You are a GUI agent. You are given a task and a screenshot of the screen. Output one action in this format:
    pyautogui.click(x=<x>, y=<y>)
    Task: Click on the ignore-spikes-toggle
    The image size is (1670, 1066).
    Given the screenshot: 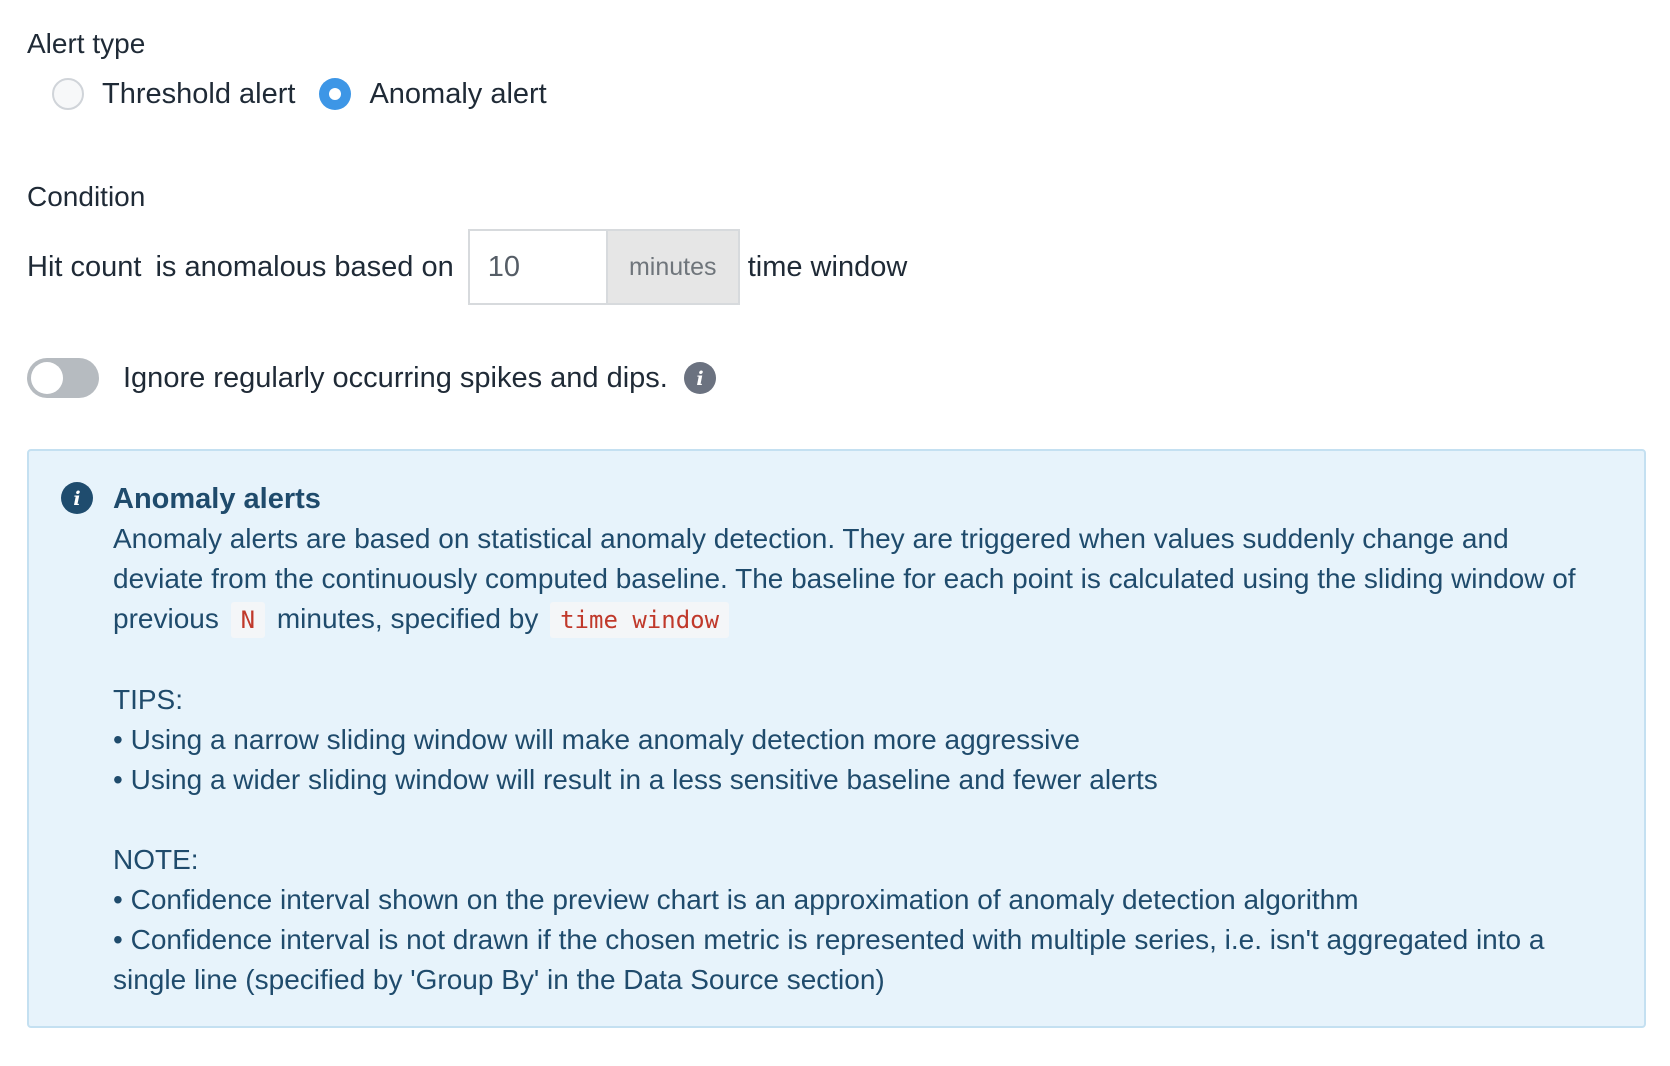 What is the action you would take?
    pyautogui.click(x=63, y=378)
    